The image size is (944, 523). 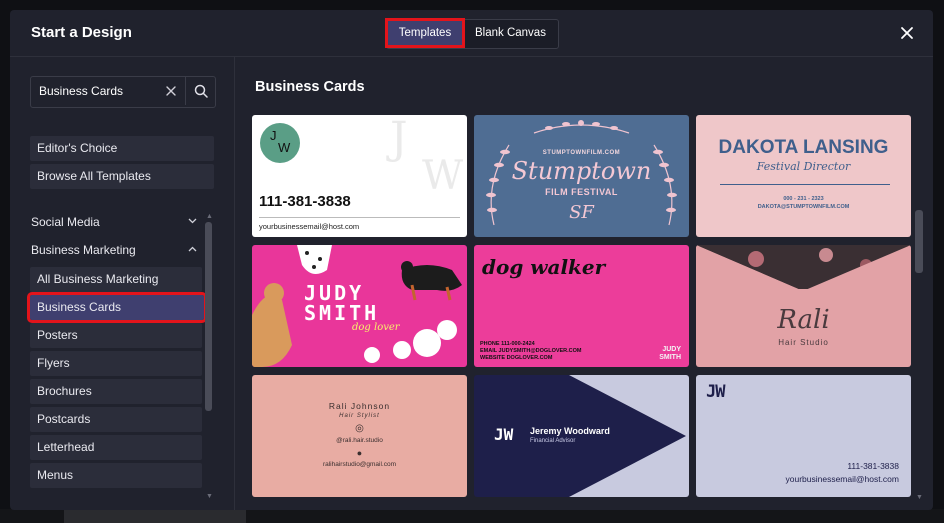 What do you see at coordinates (803, 320) in the screenshot?
I see `card-name: Rali` at bounding box center [803, 320].